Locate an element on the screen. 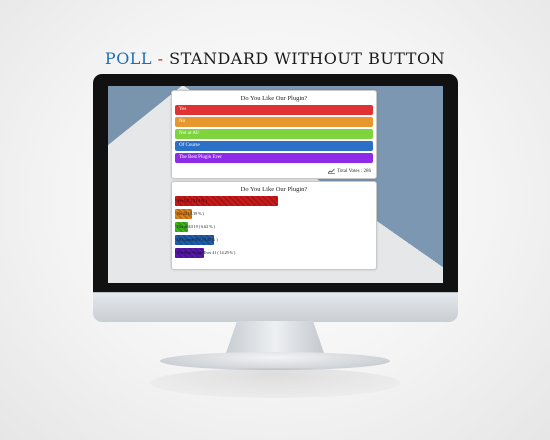 This screenshot has height=440, width=550. poll-option: The Best Plugin Ever is located at coordinates (274, 158).